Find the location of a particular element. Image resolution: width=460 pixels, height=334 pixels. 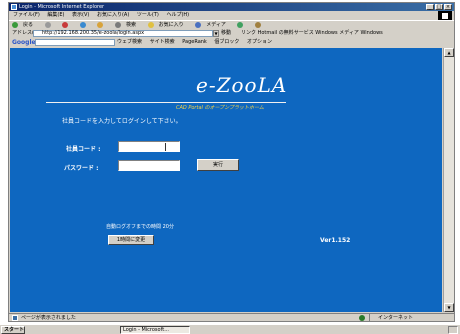

address-dropdown-icon: ▼ is located at coordinates (216, 33).